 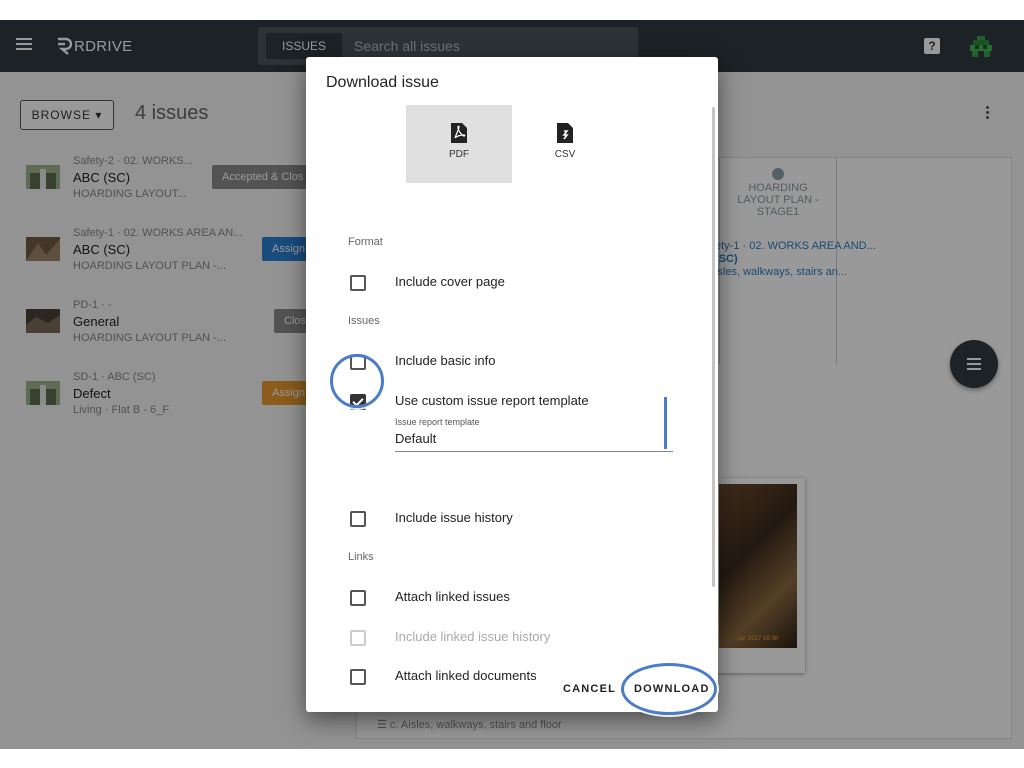 What do you see at coordinates (459, 133) in the screenshot?
I see `pdf-file-icon` at bounding box center [459, 133].